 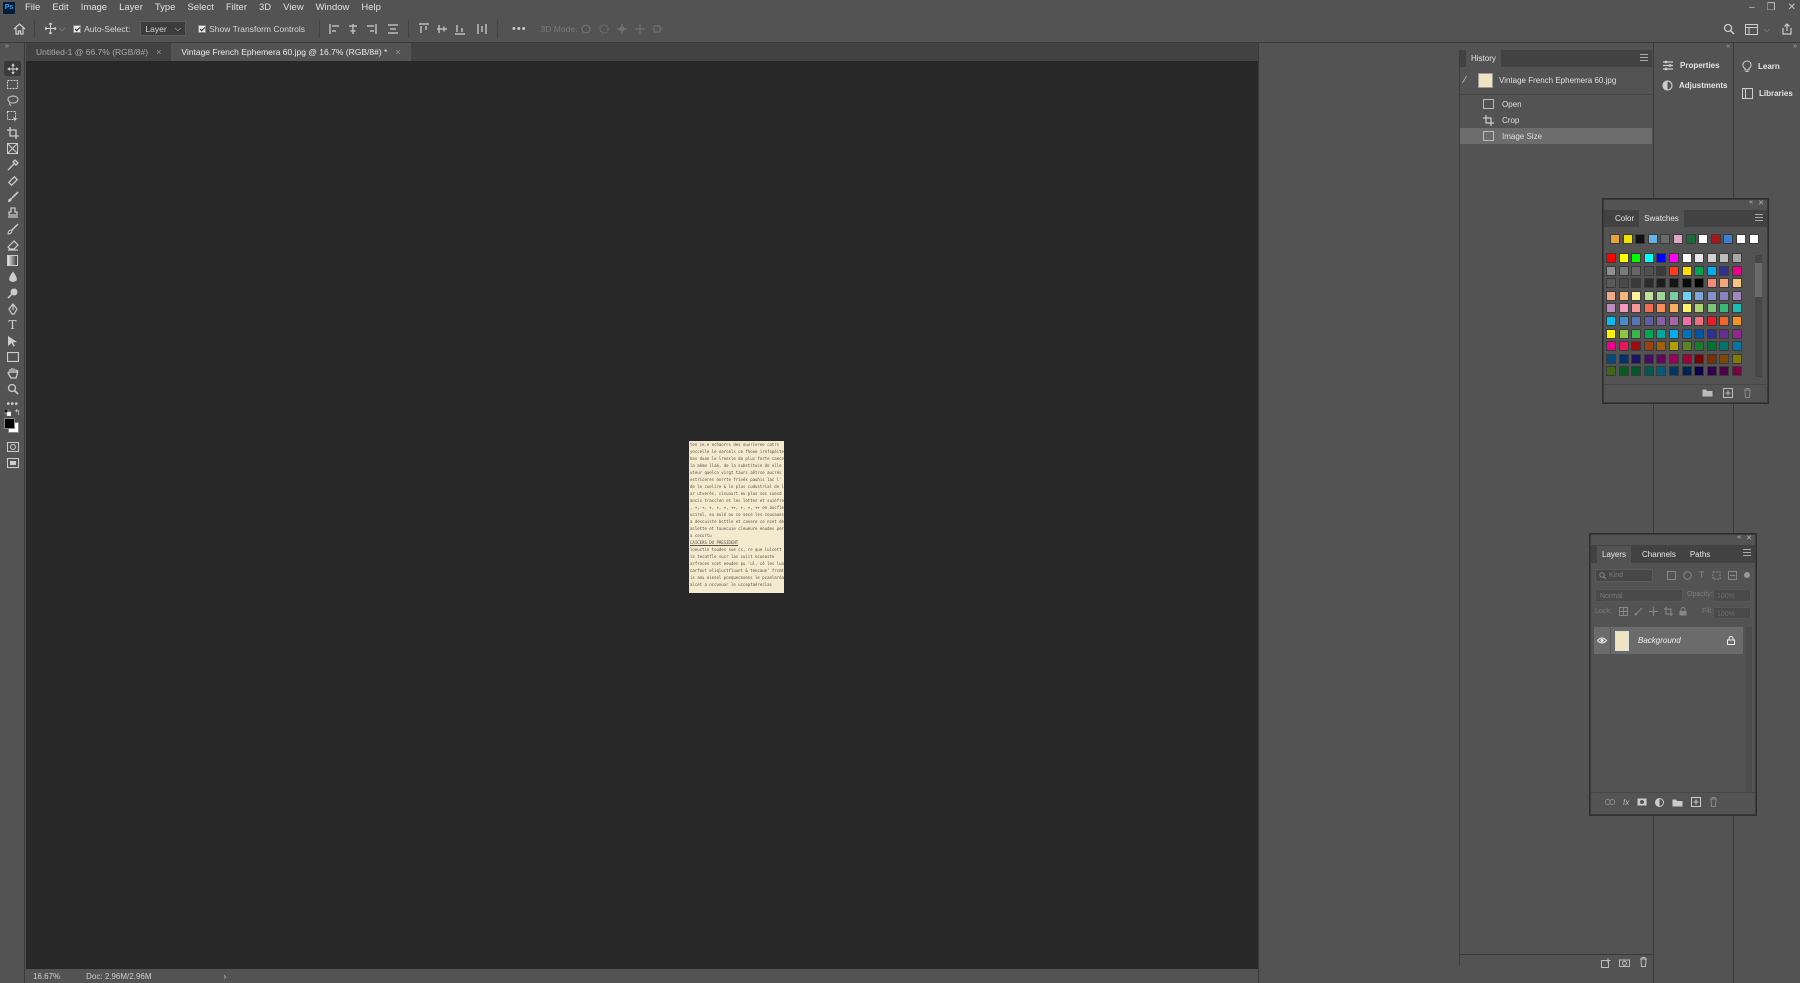 What do you see at coordinates (163, 28) in the screenshot?
I see `auto-select-target-dropdown: Layer ⌵` at bounding box center [163, 28].